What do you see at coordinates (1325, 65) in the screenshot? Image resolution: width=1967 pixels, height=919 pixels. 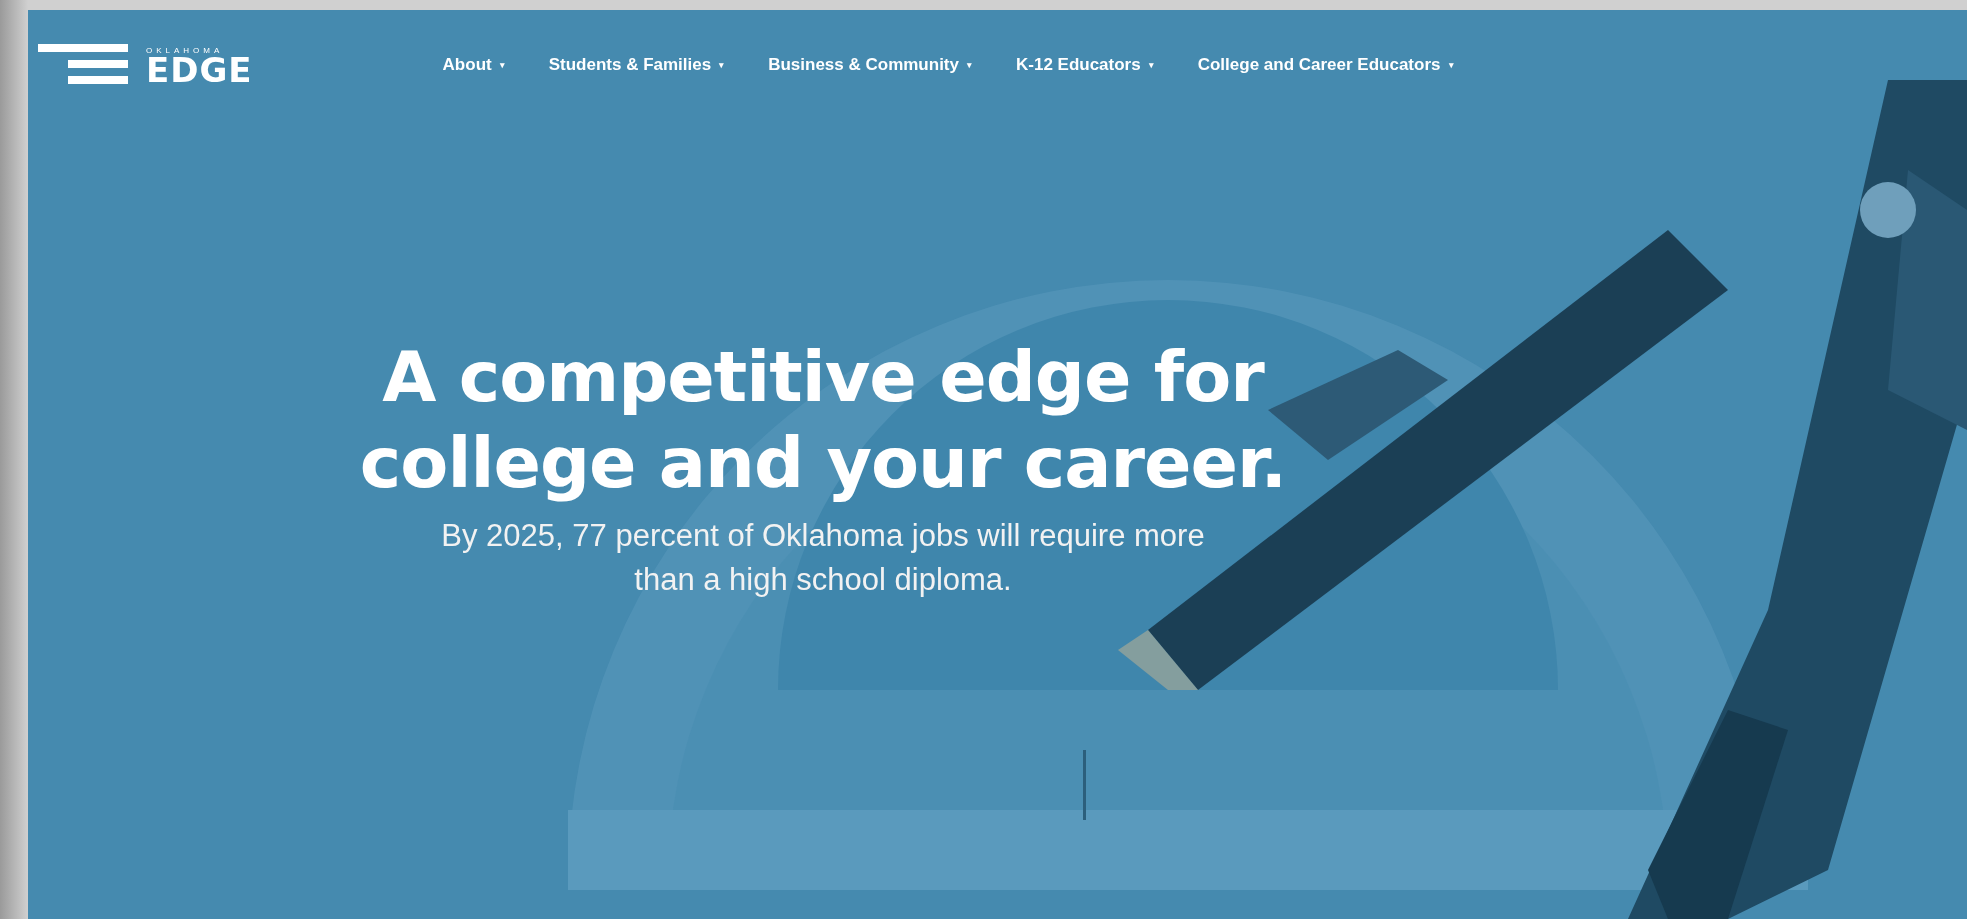 I see `nav-link: College and Career Educators ▾` at bounding box center [1325, 65].